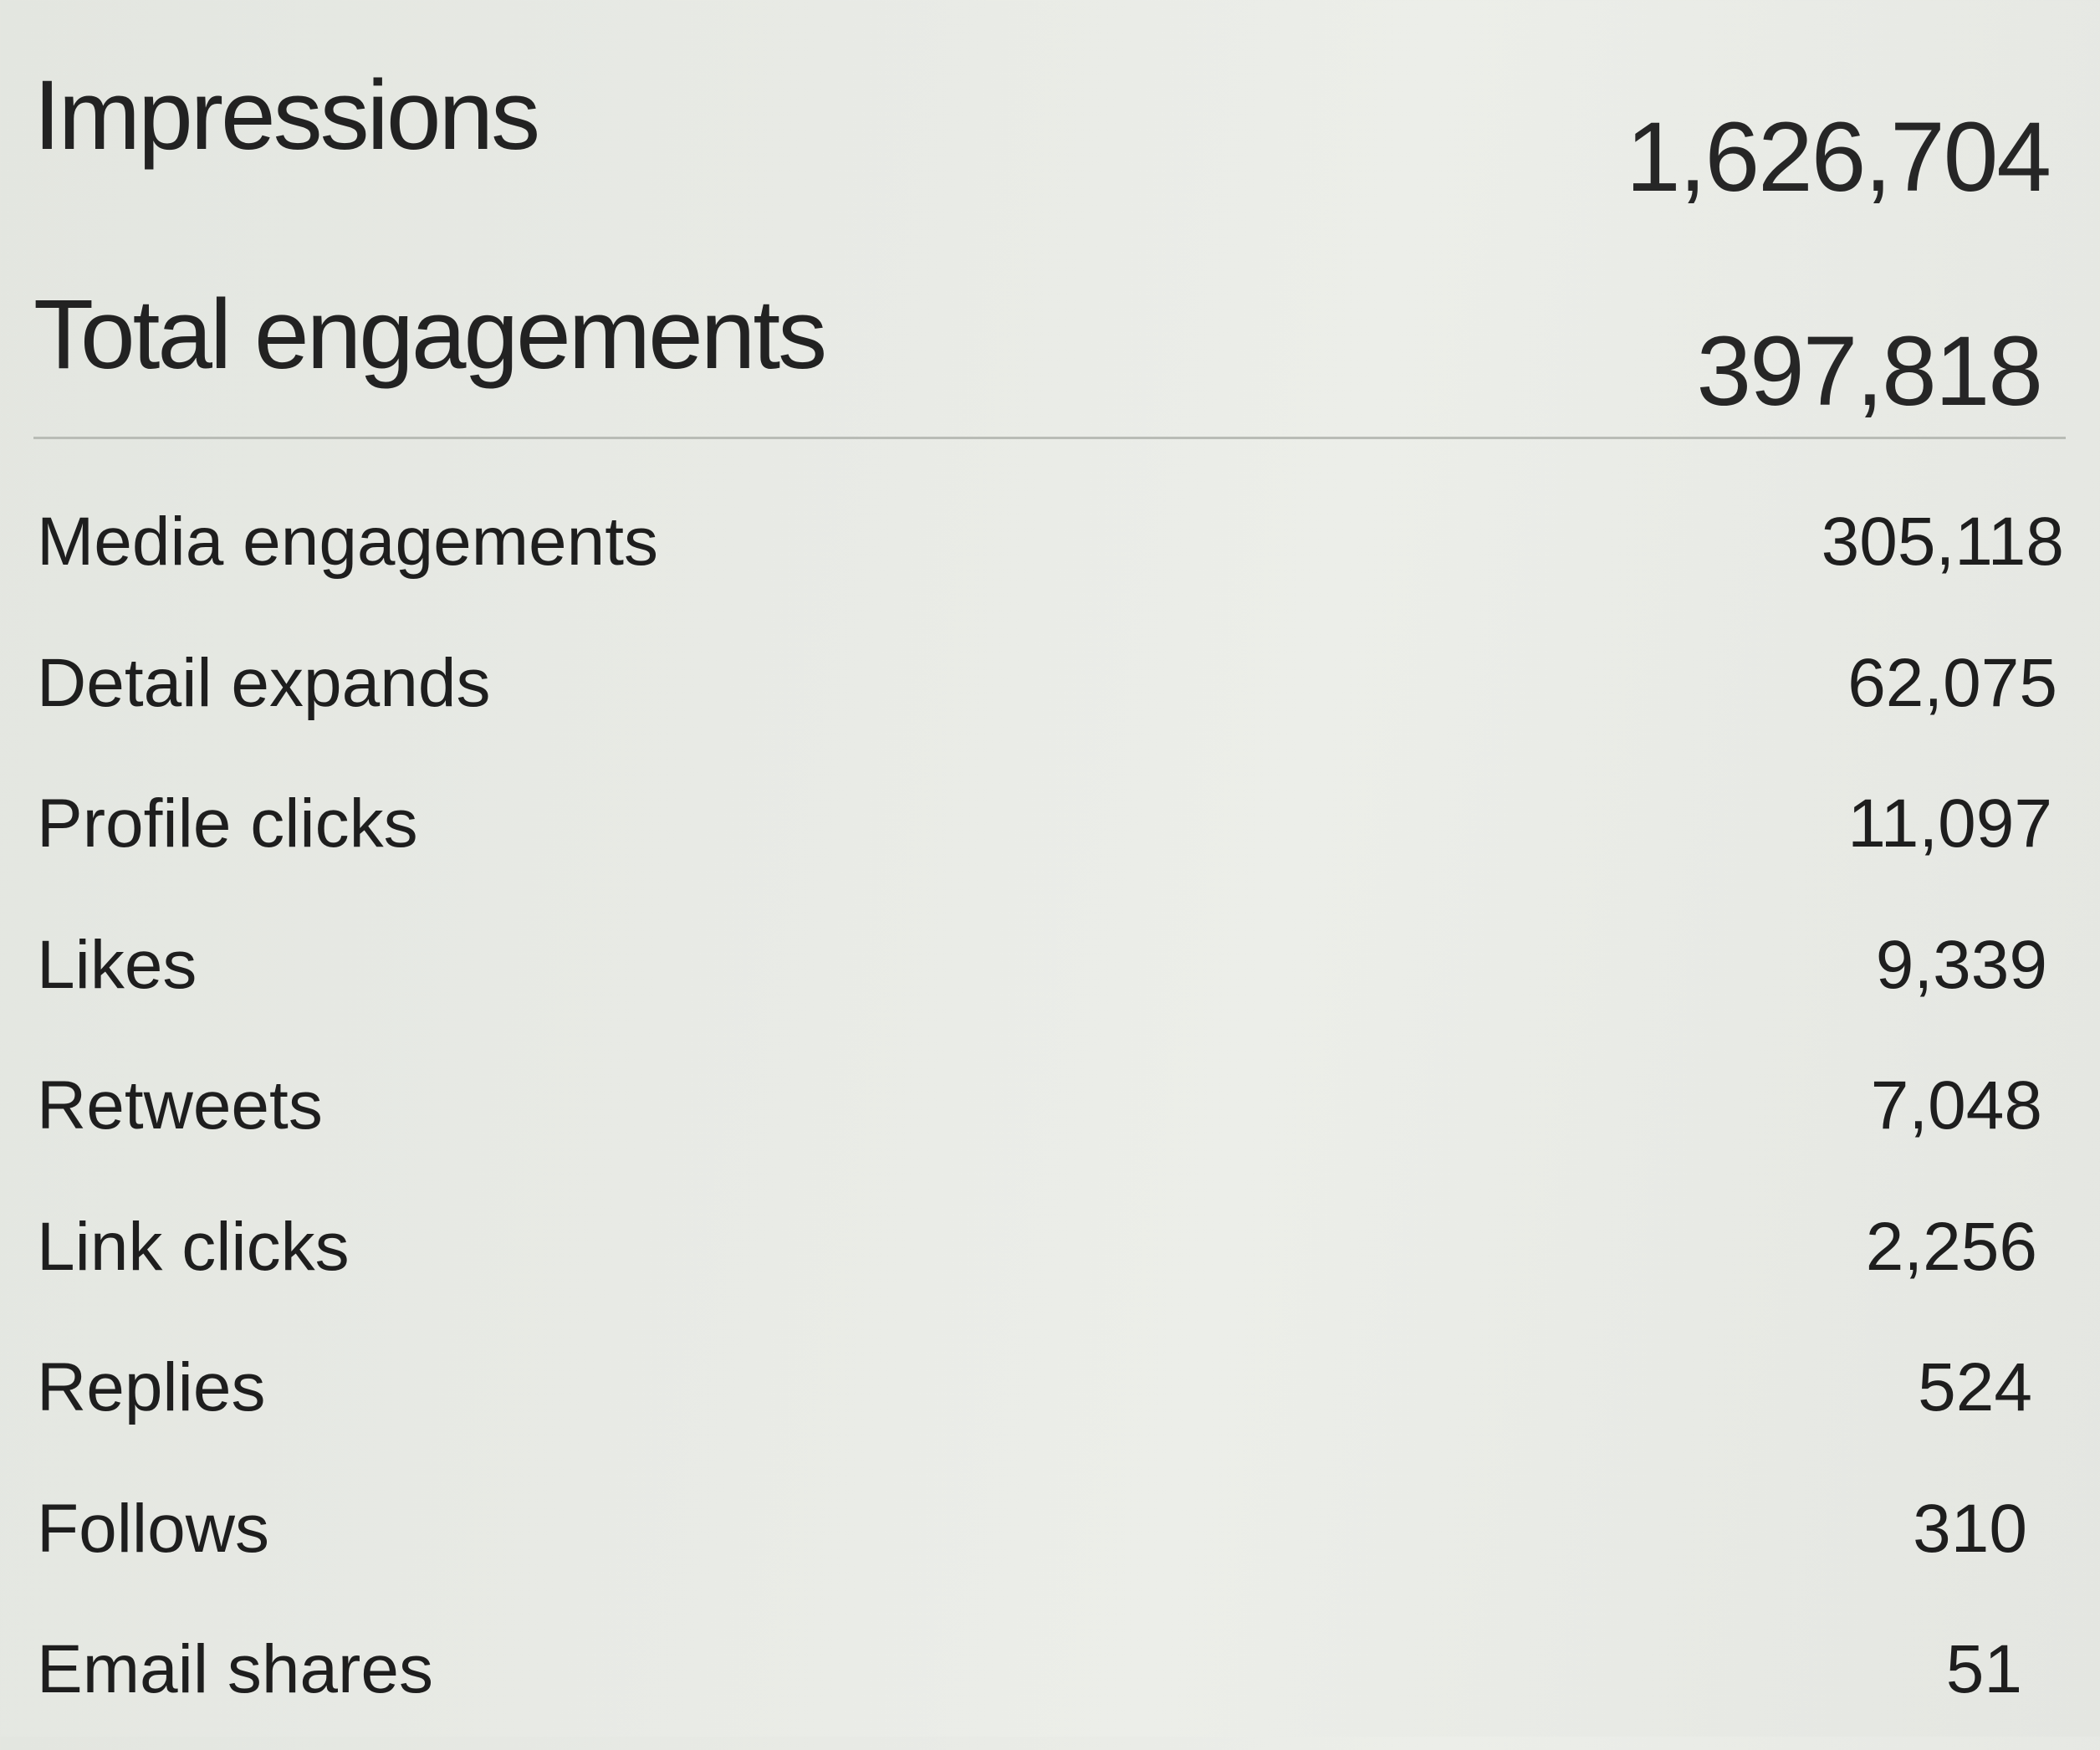  I want to click on replies-value: 524, so click(1975, 1387).